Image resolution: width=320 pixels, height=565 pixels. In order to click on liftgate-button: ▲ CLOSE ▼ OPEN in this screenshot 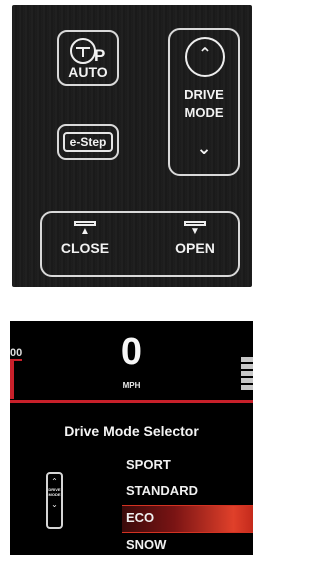, I will do `click(140, 244)`.